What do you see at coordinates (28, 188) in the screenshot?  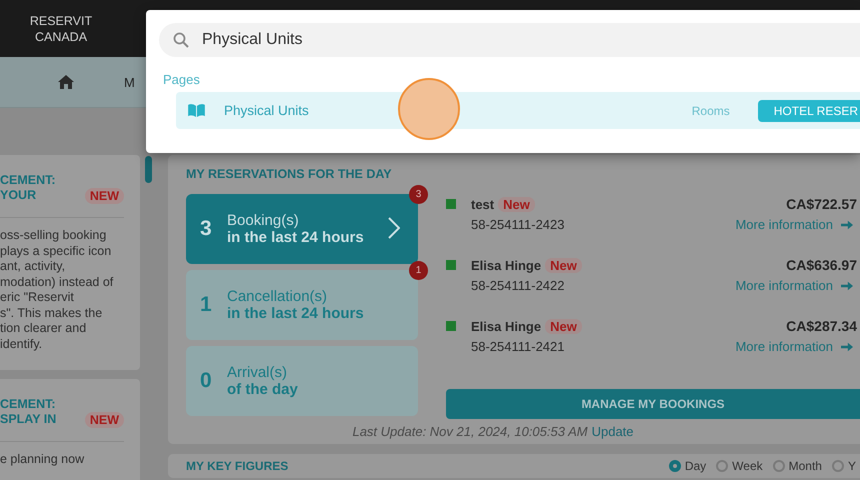 I see `announcement-title: CEMENT: YOUR` at bounding box center [28, 188].